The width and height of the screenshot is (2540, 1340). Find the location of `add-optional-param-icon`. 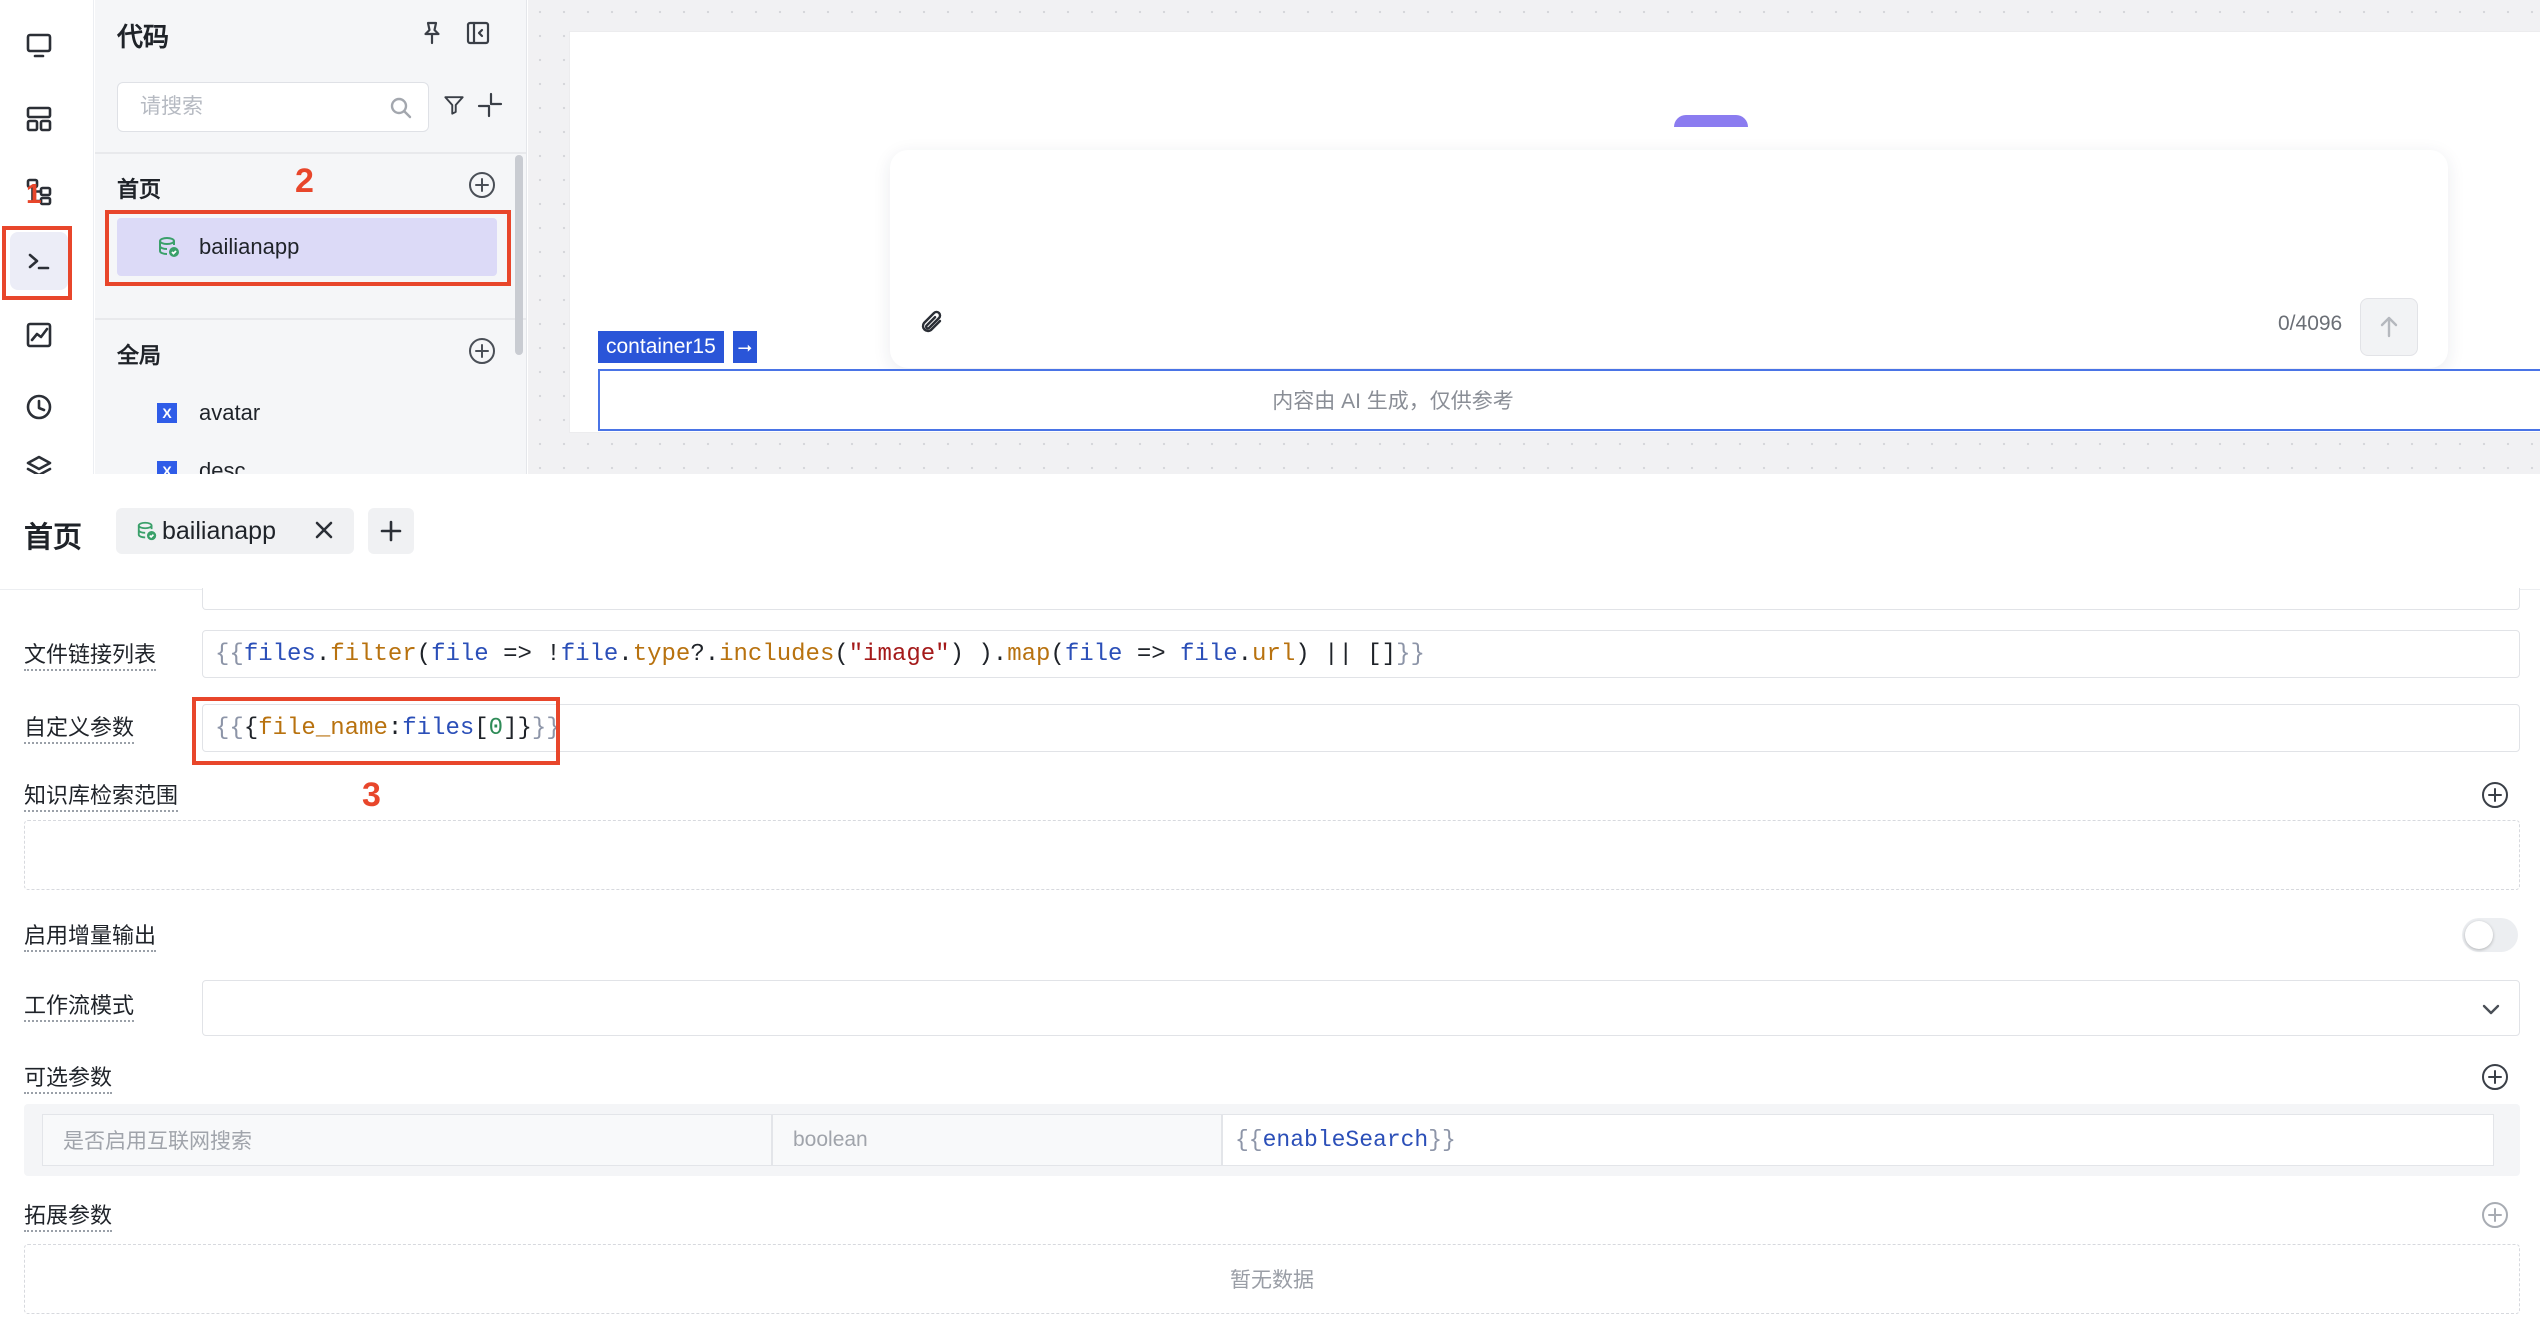

add-optional-param-icon is located at coordinates (2495, 1077).